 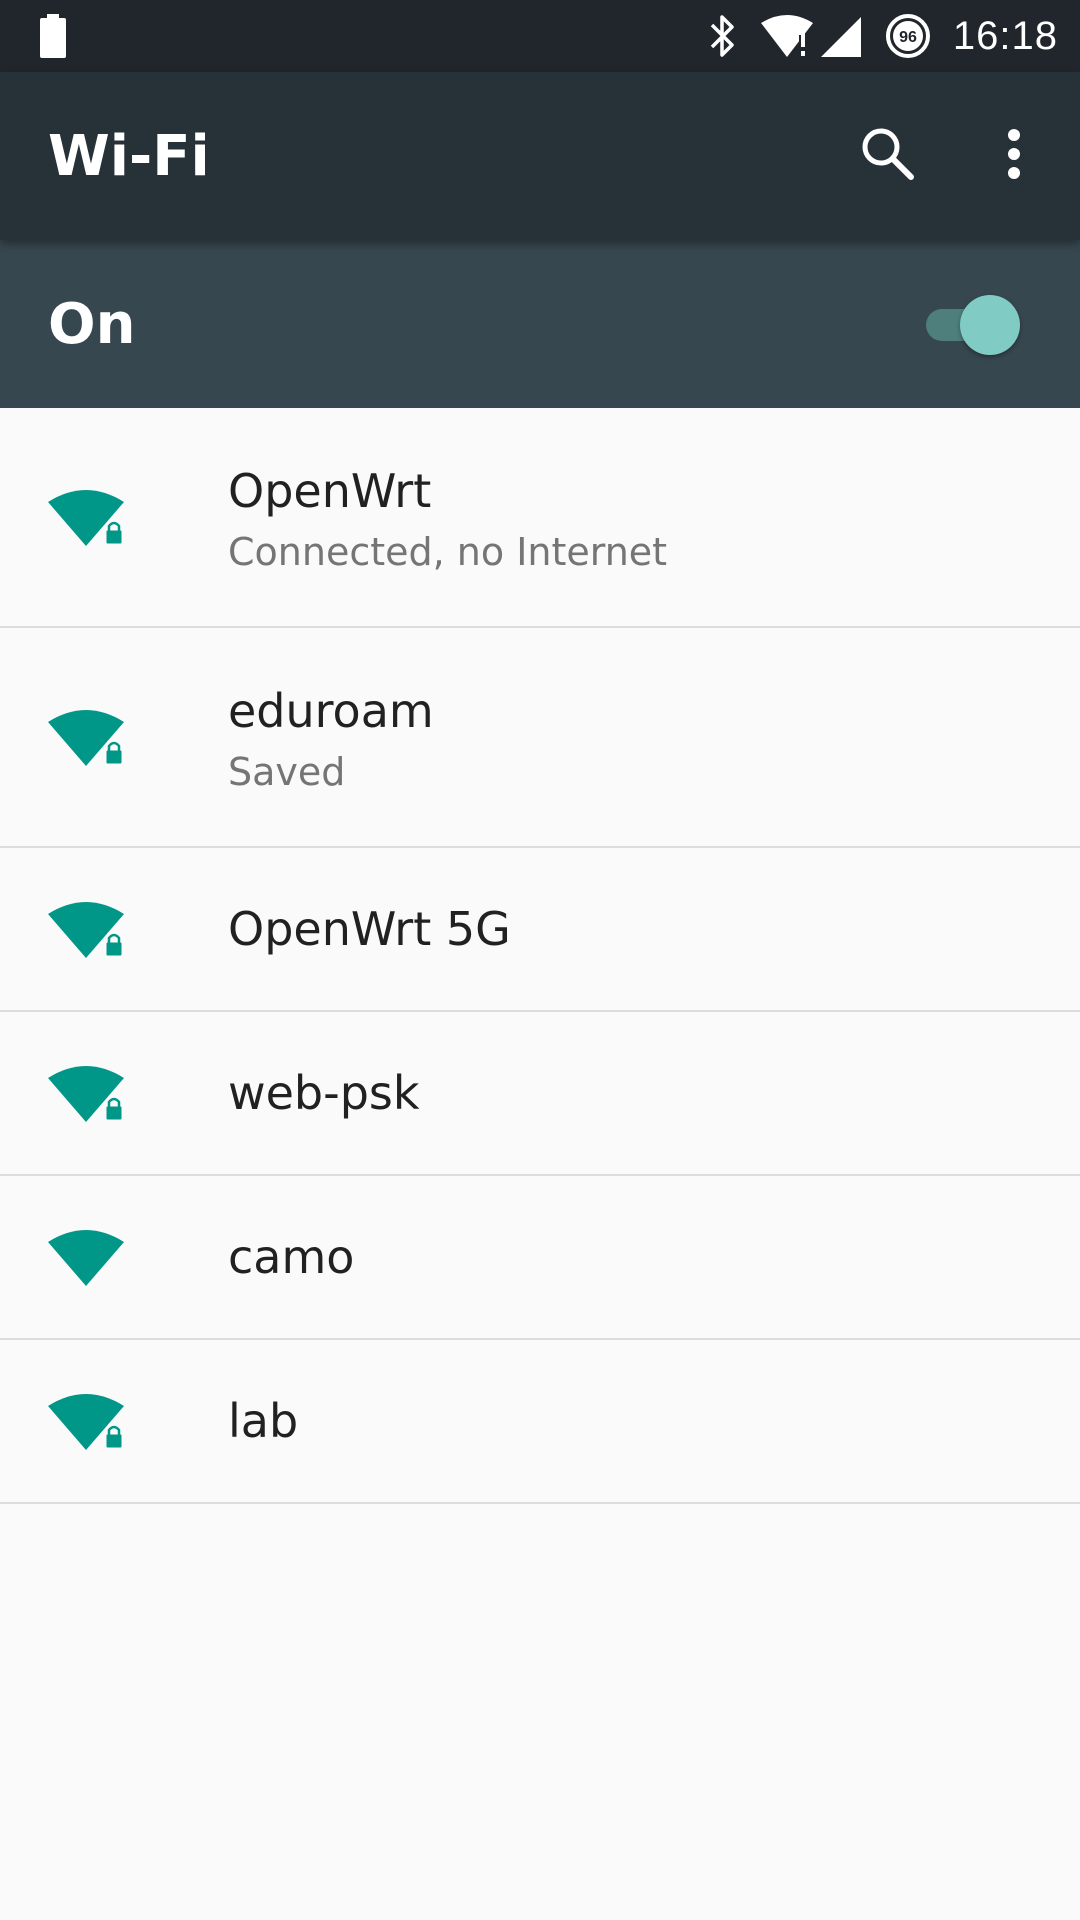 I want to click on more-options-button, so click(x=1014, y=156).